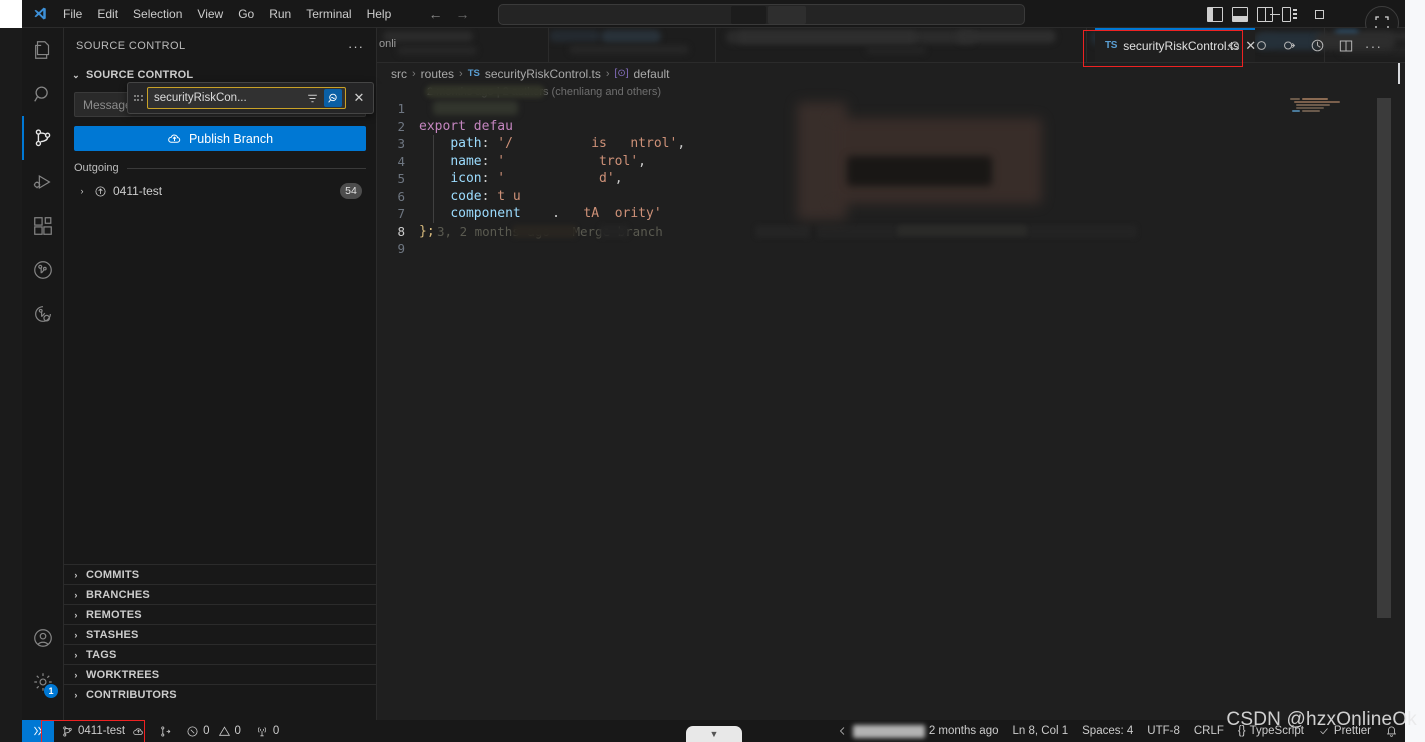 The width and height of the screenshot is (1425, 742). What do you see at coordinates (1276, 731) in the screenshot?
I see `status-language-label: TypeScript` at bounding box center [1276, 731].